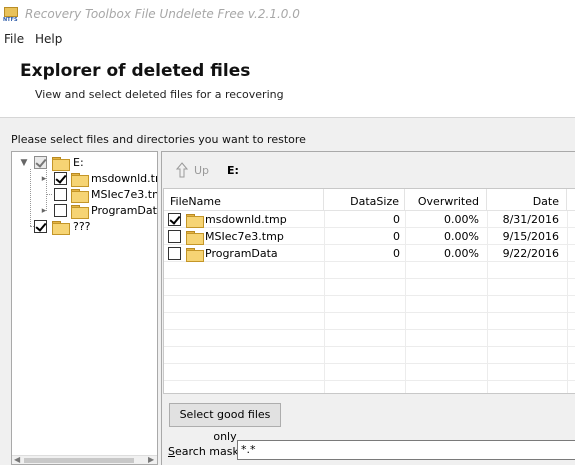 This screenshot has width=575, height=465. What do you see at coordinates (48, 39) in the screenshot?
I see `menu-help: Help` at bounding box center [48, 39].